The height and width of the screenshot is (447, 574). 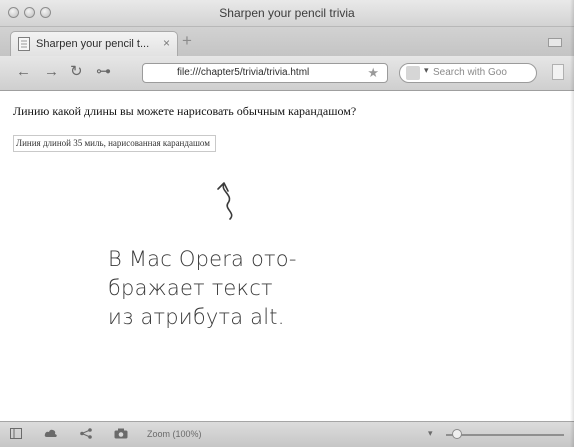 What do you see at coordinates (174, 434) in the screenshot?
I see `zoom-label: Zoom (100%)` at bounding box center [174, 434].